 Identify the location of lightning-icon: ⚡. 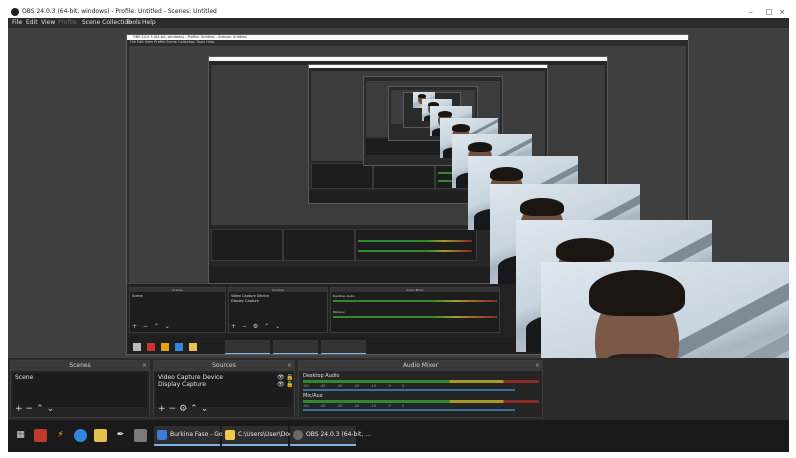
(60, 435).